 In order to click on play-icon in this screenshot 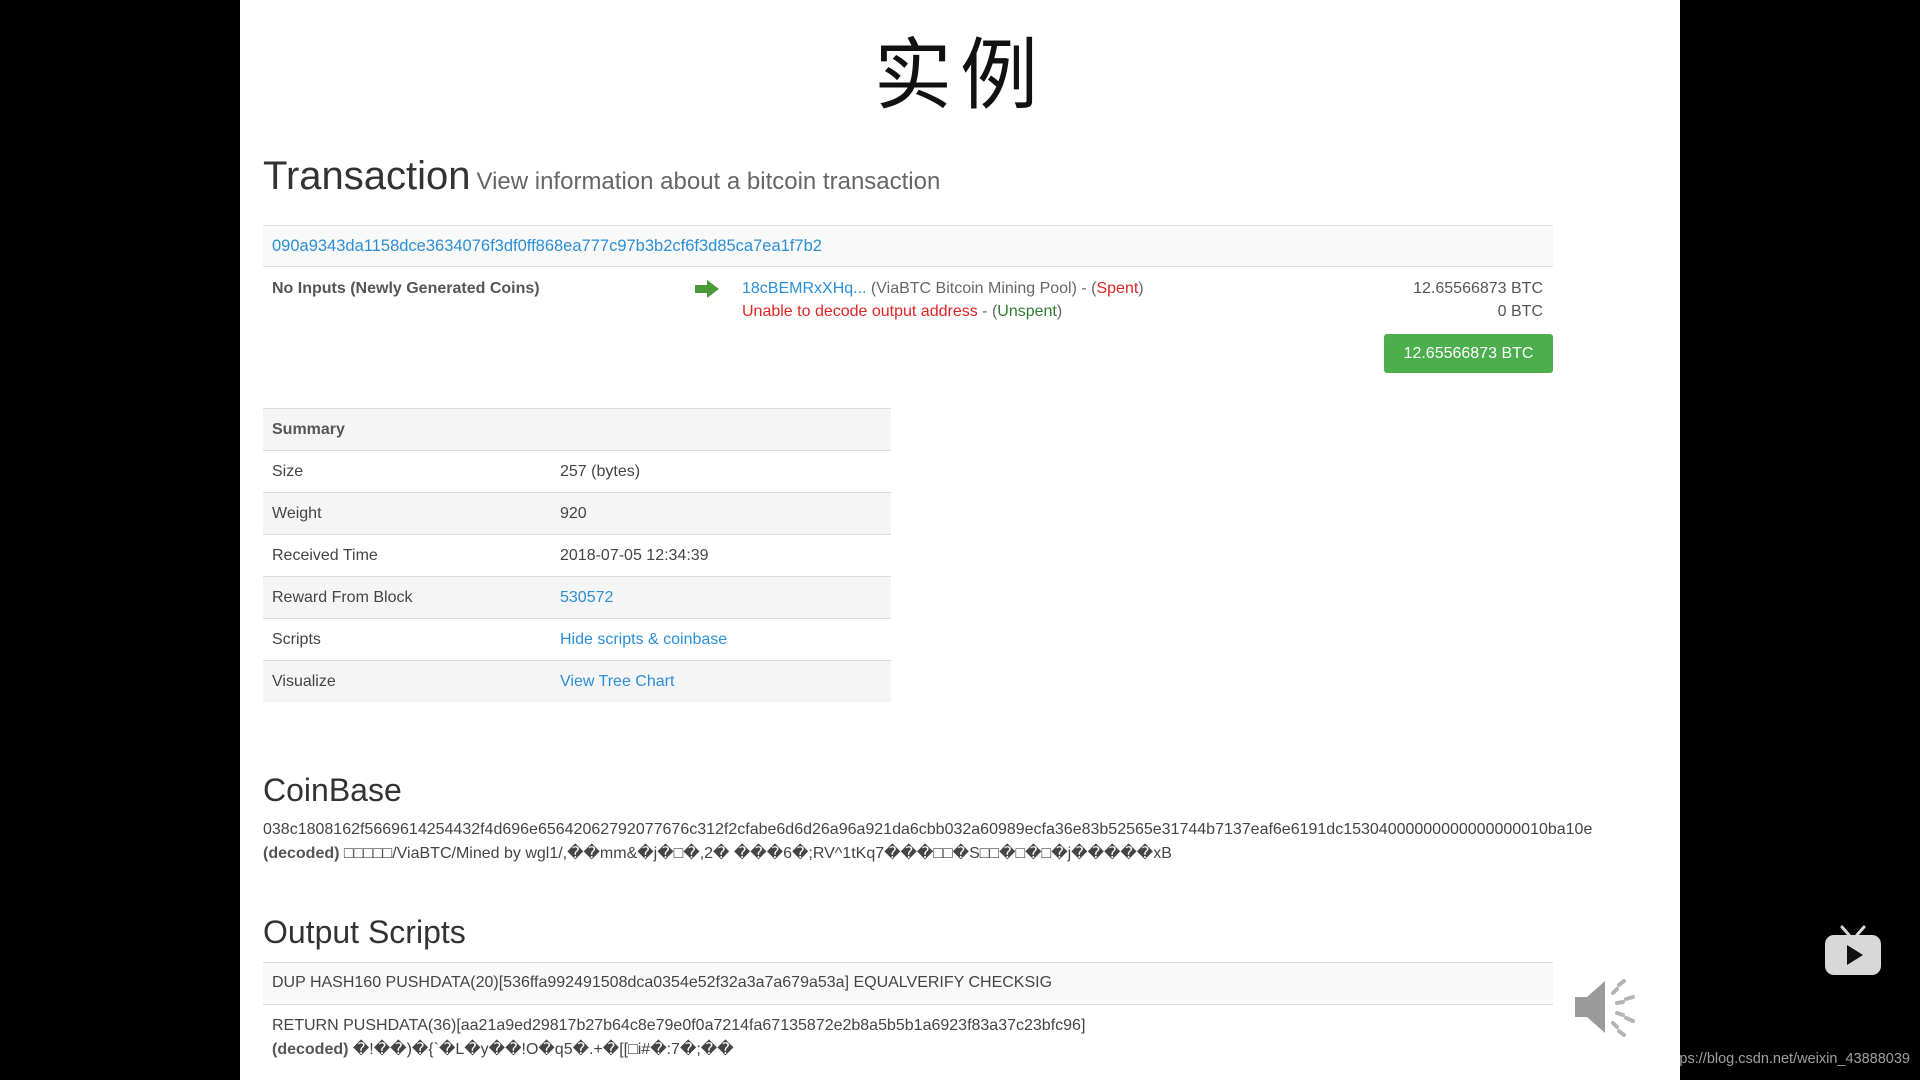, I will do `click(1853, 952)`.